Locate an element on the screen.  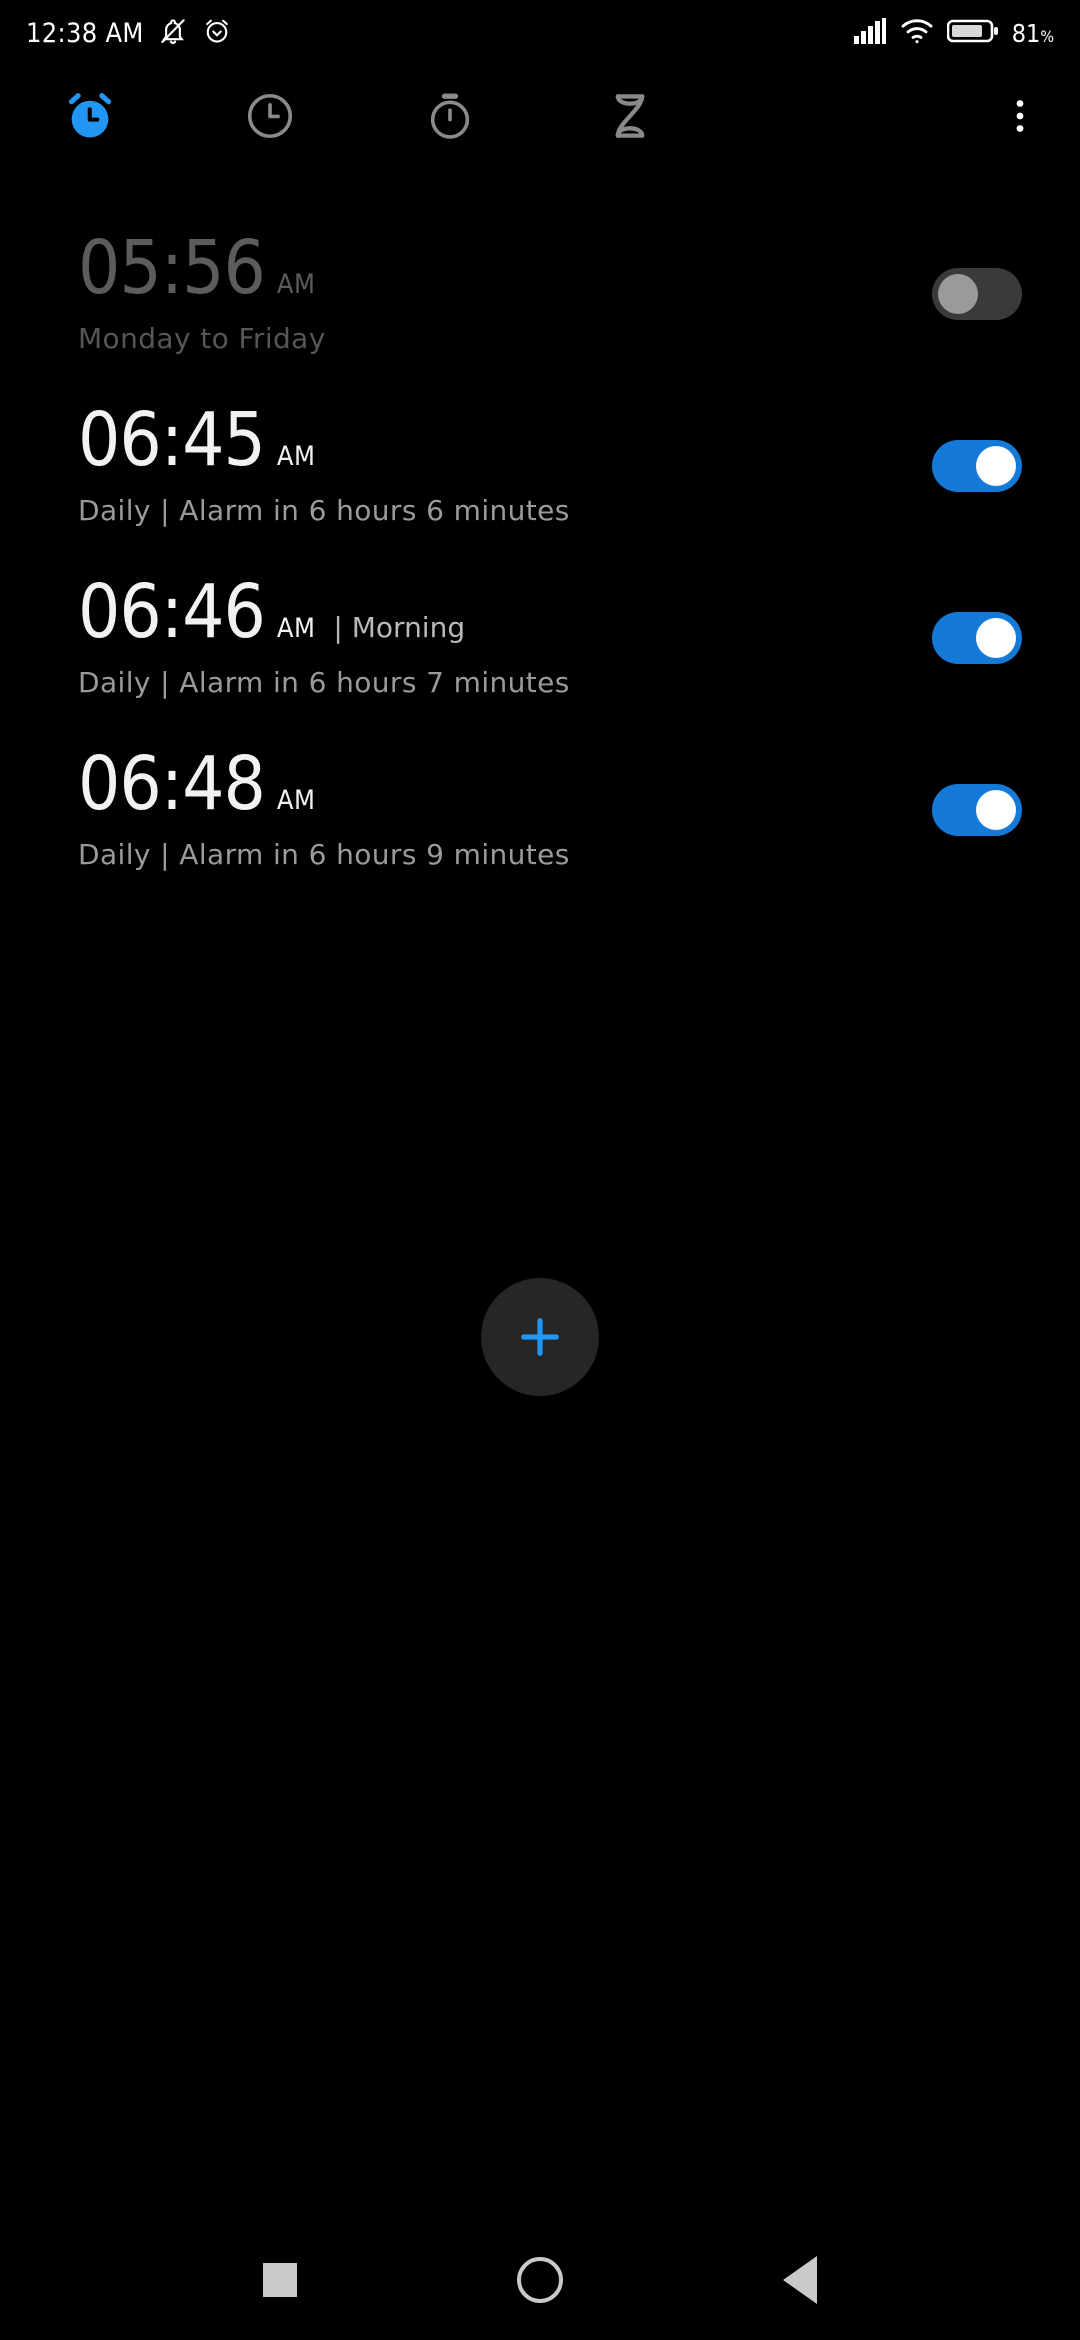
alarm-set-icon is located at coordinates (217, 33).